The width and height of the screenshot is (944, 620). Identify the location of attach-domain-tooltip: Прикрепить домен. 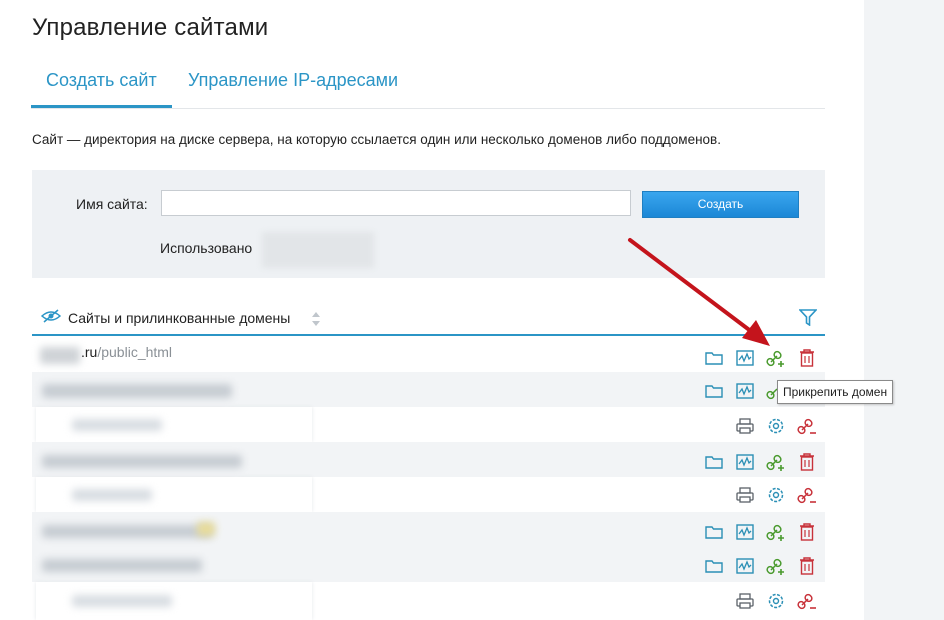
(835, 392).